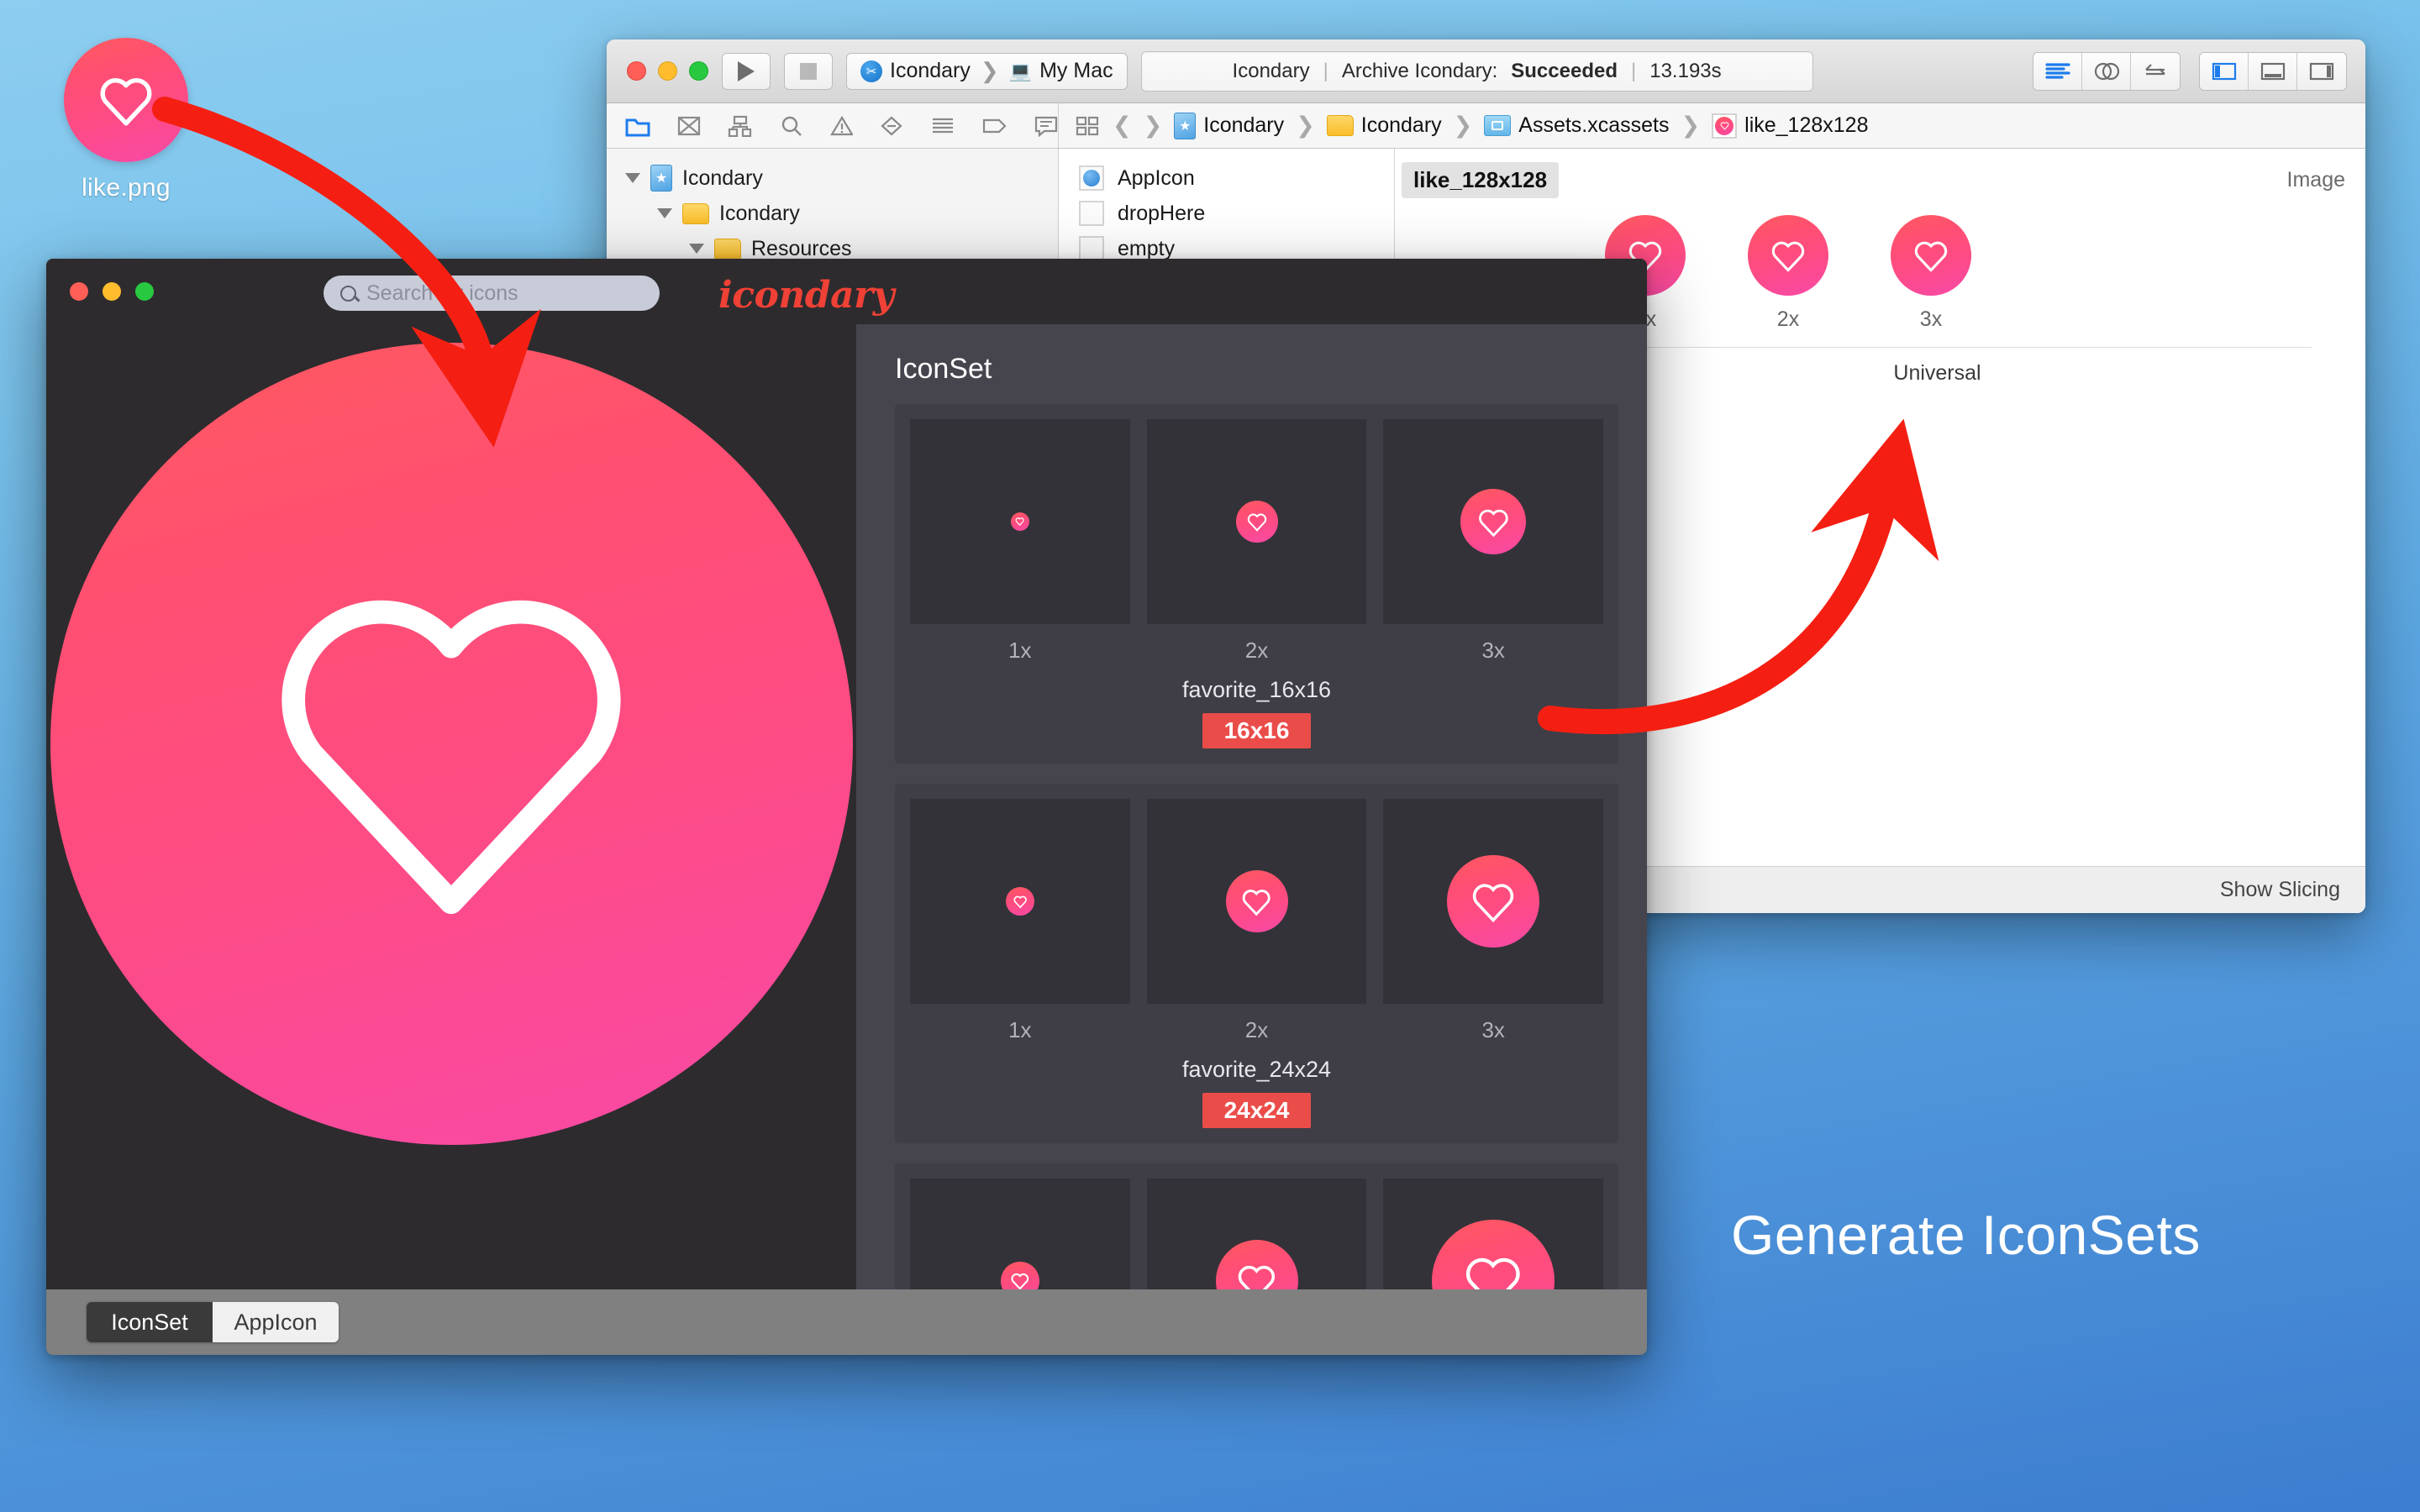  I want to click on iconset-size-badge: 16x16, so click(1257, 730).